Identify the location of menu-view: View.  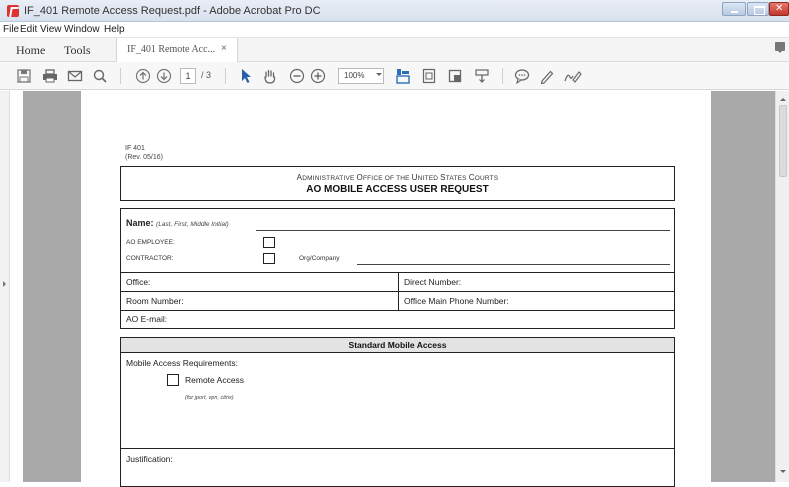
(51, 29).